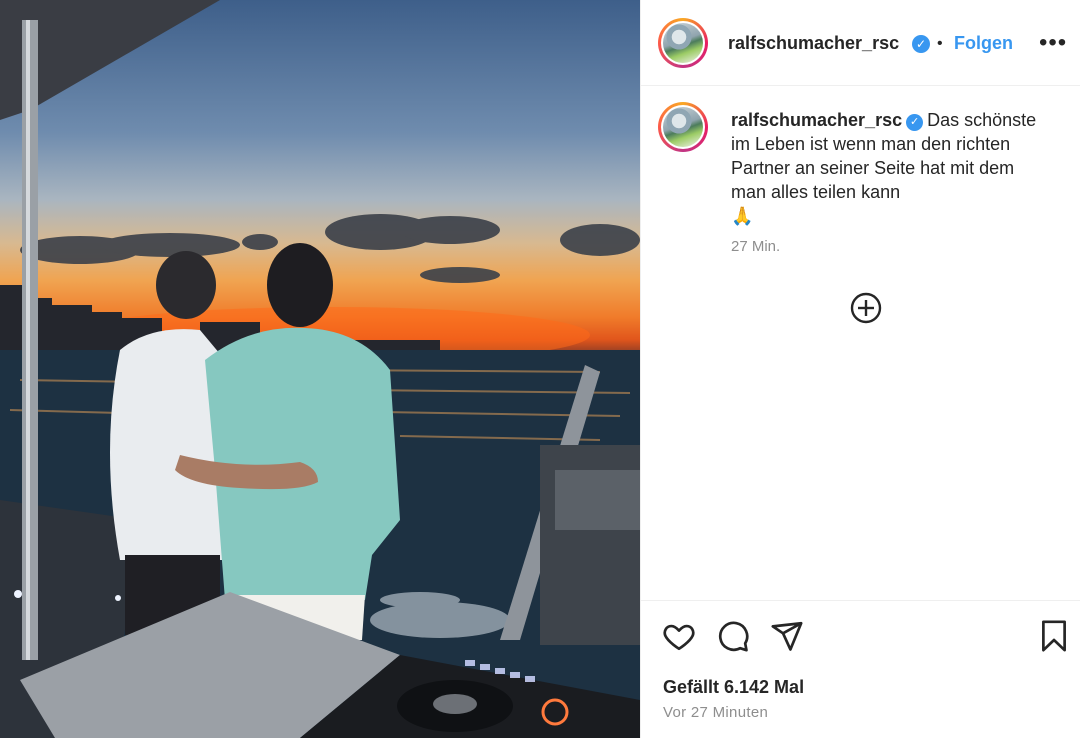  I want to click on posted-time: Vor 27 Minuten, so click(715, 712).